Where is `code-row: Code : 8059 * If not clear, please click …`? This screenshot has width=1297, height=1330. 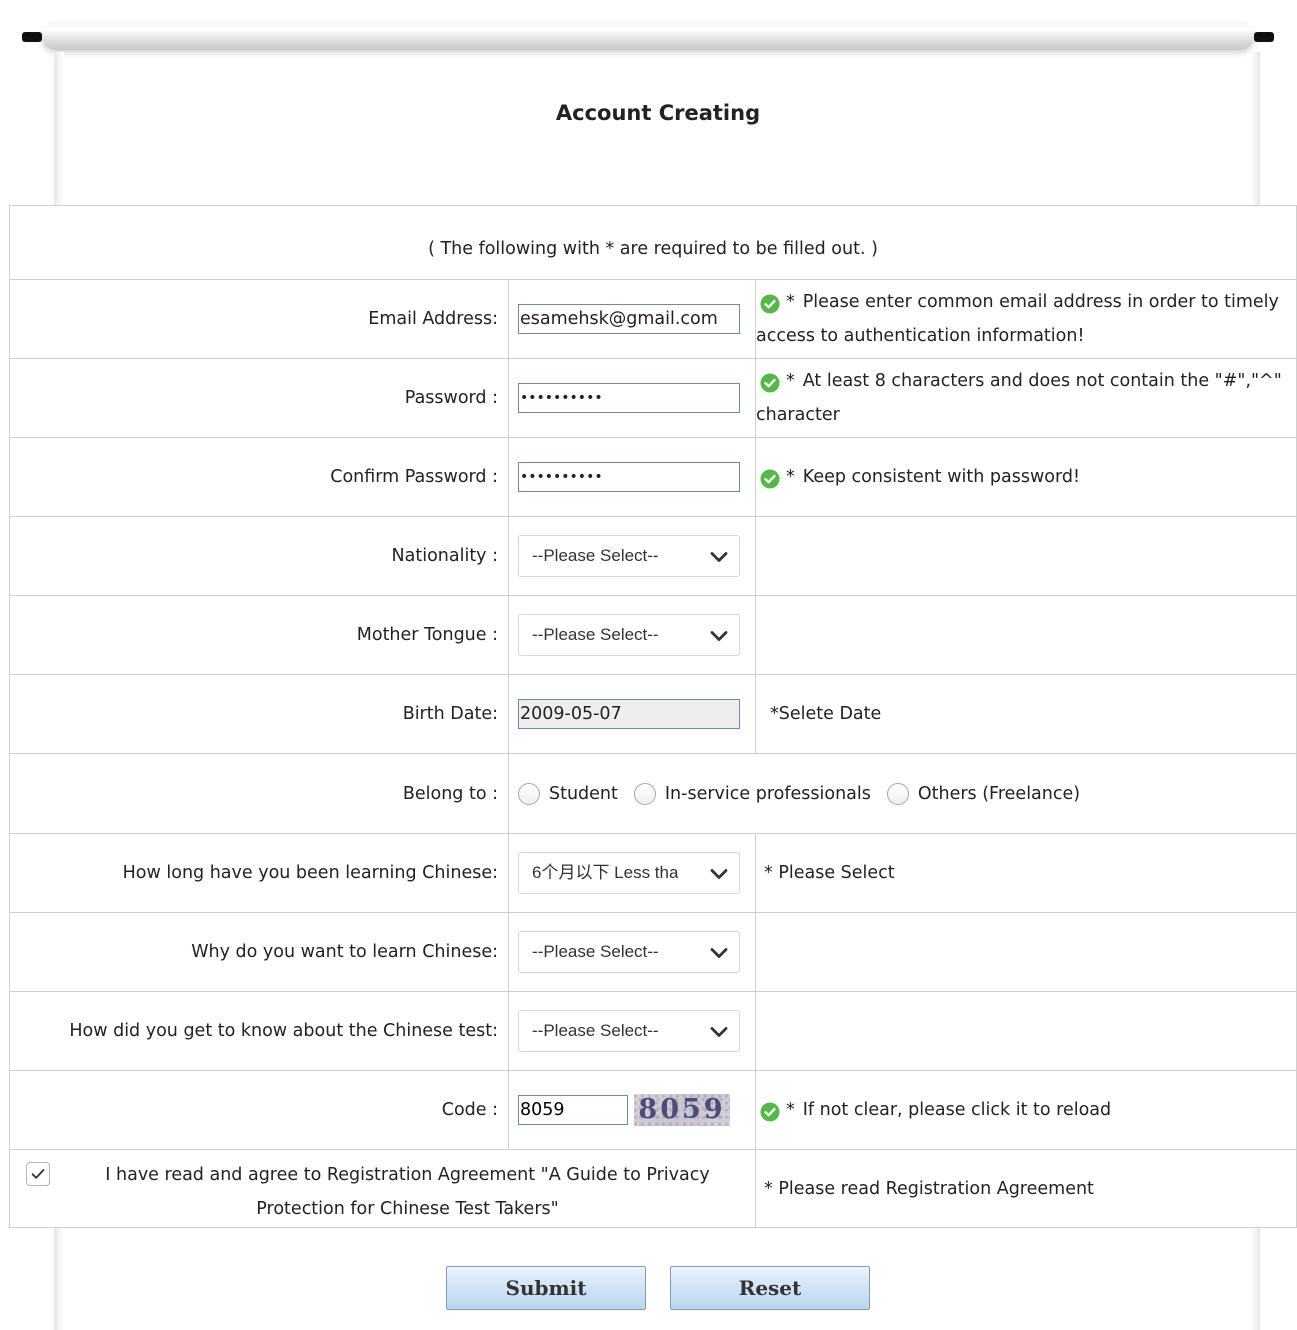
code-row: Code : 8059 * If not clear, please click … is located at coordinates (653, 1110).